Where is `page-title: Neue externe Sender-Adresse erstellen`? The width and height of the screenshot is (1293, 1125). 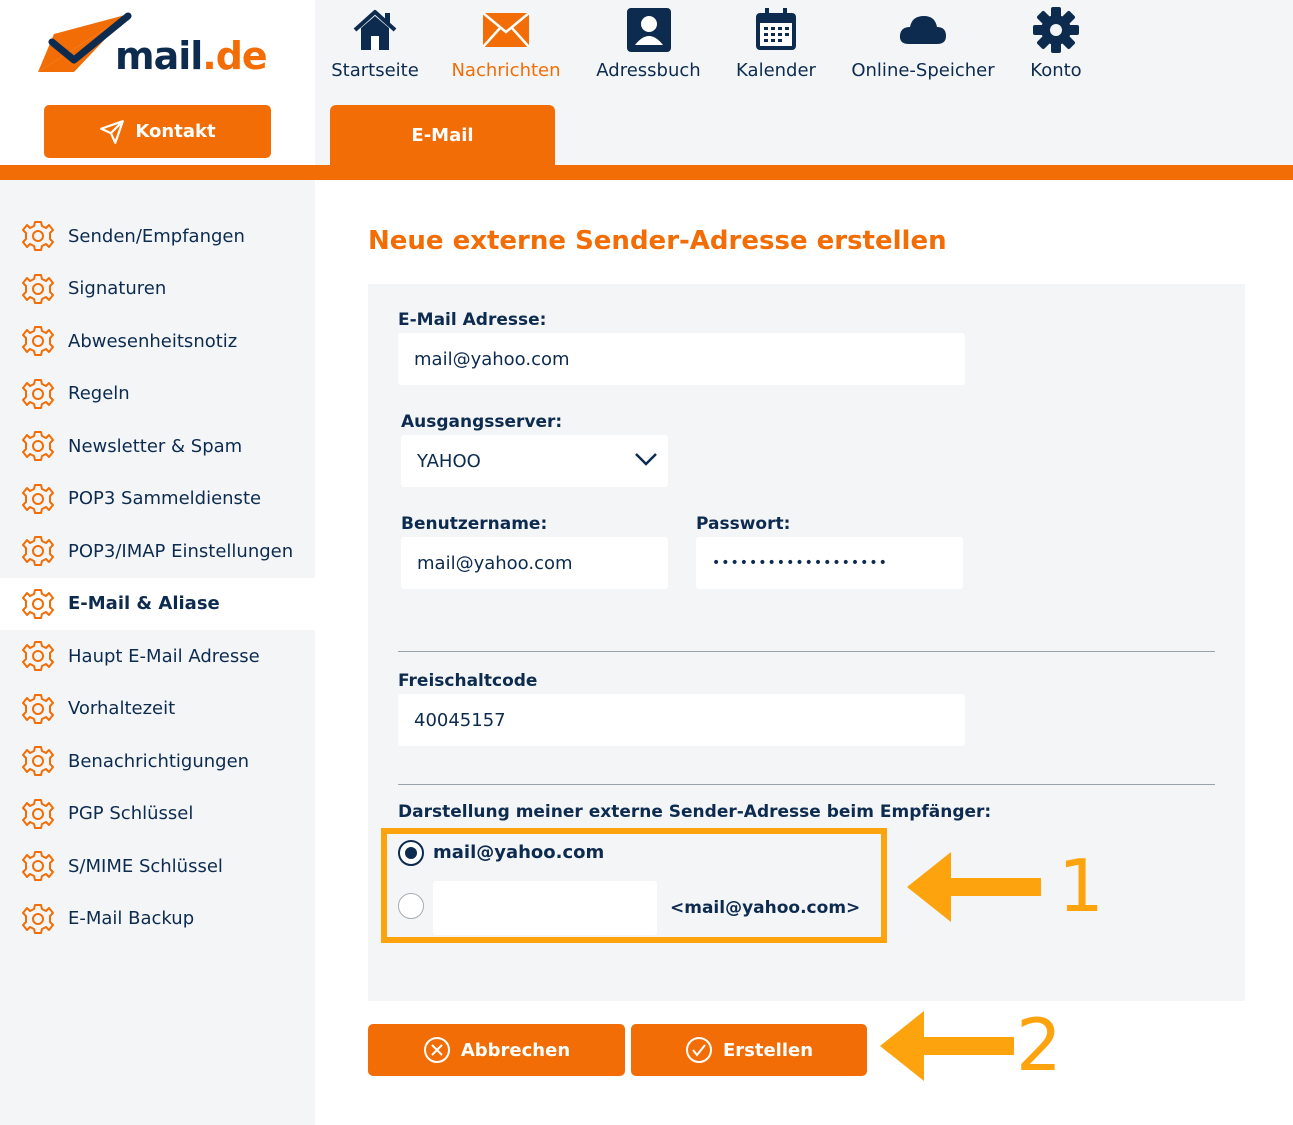
page-title: Neue externe Sender-Adresse erstellen is located at coordinates (657, 241).